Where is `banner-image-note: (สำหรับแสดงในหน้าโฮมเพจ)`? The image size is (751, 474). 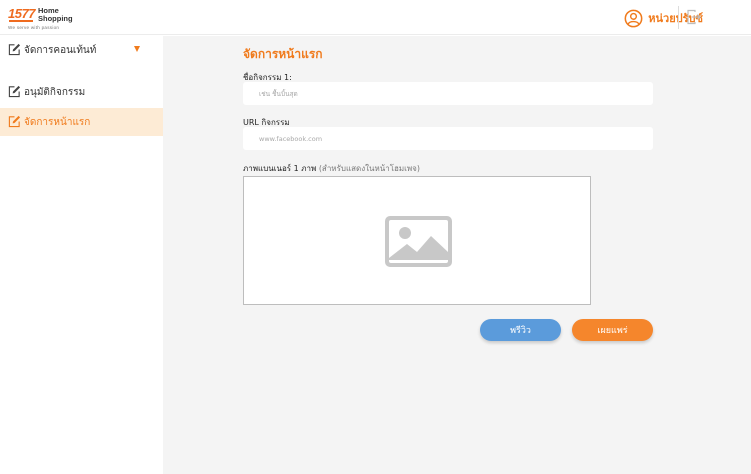
banner-image-note: (สำหรับแสดงในหน้าโฮมเพจ) is located at coordinates (369, 168).